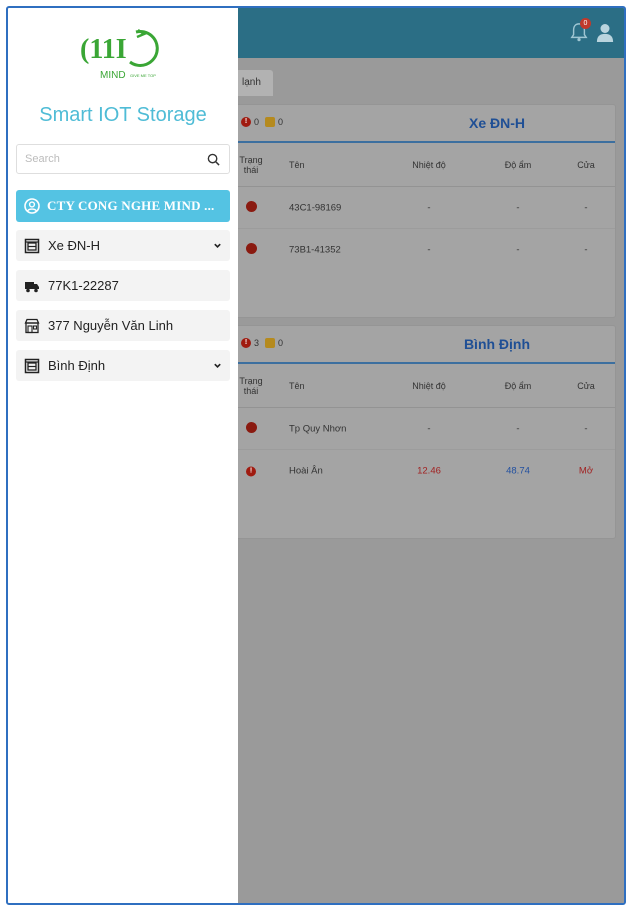 The image size is (629, 907). I want to click on svg-text: (11I, so click(103, 49).